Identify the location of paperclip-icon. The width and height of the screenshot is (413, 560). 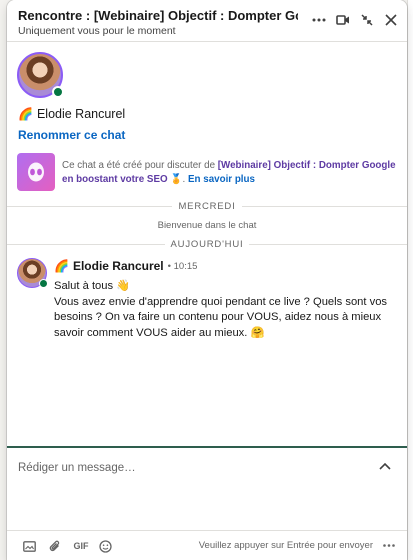
(54, 545).